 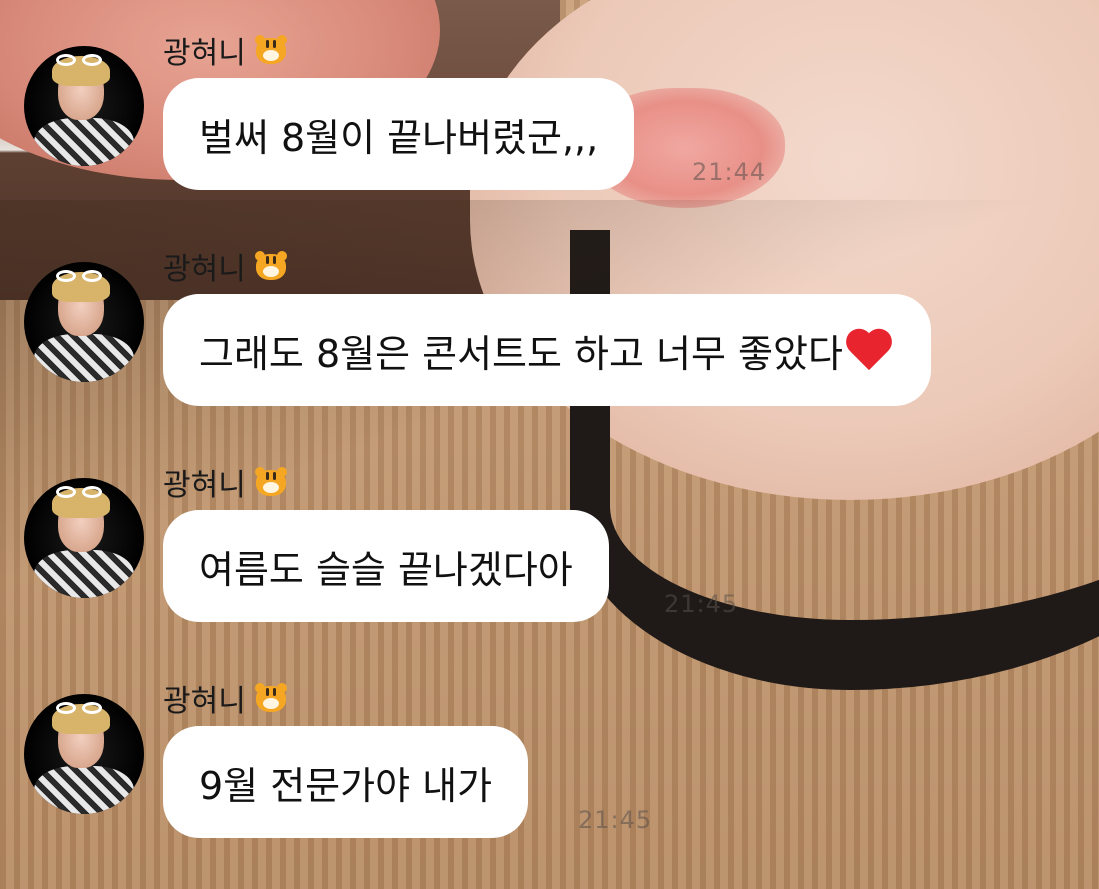 What do you see at coordinates (399, 137) in the screenshot?
I see `message-text: 벌써 8월이 끝나버렸군,,,` at bounding box center [399, 137].